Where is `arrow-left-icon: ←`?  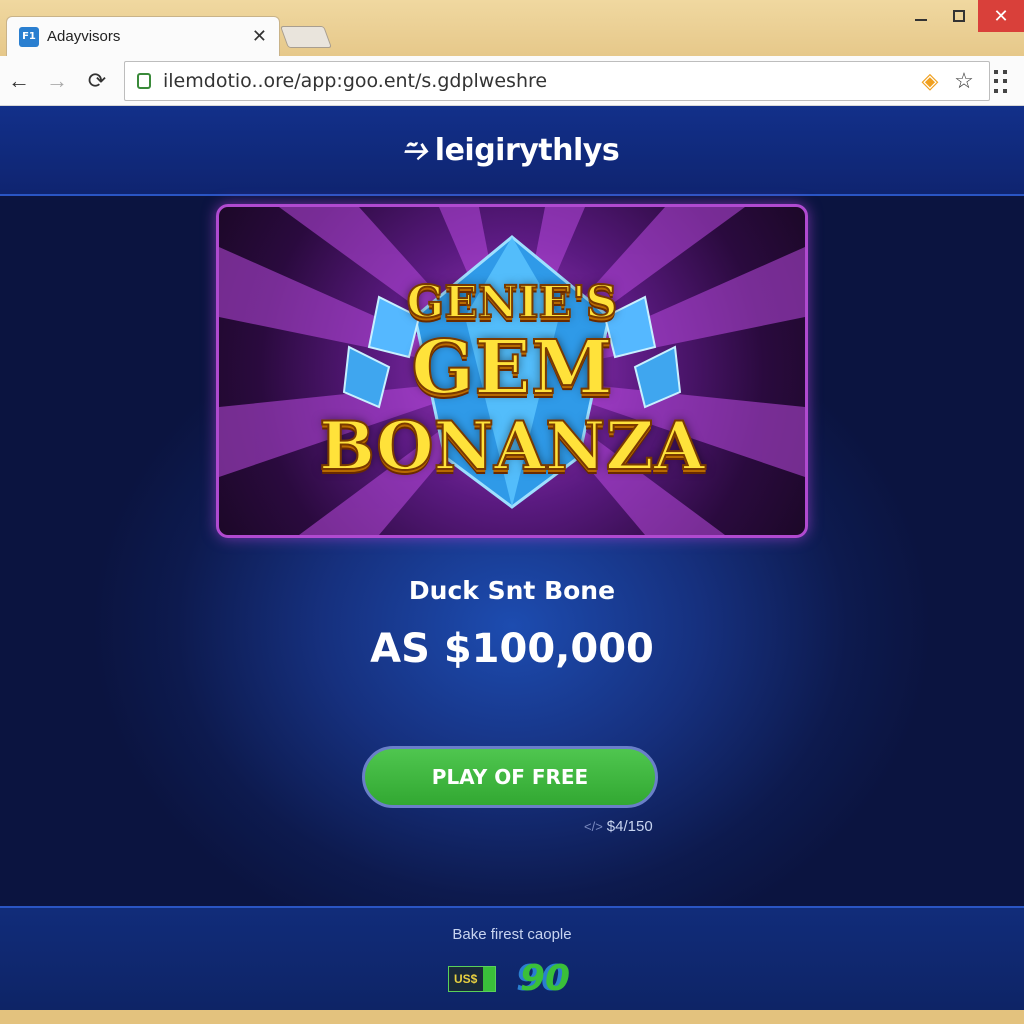 arrow-left-icon: ← is located at coordinates (19, 80).